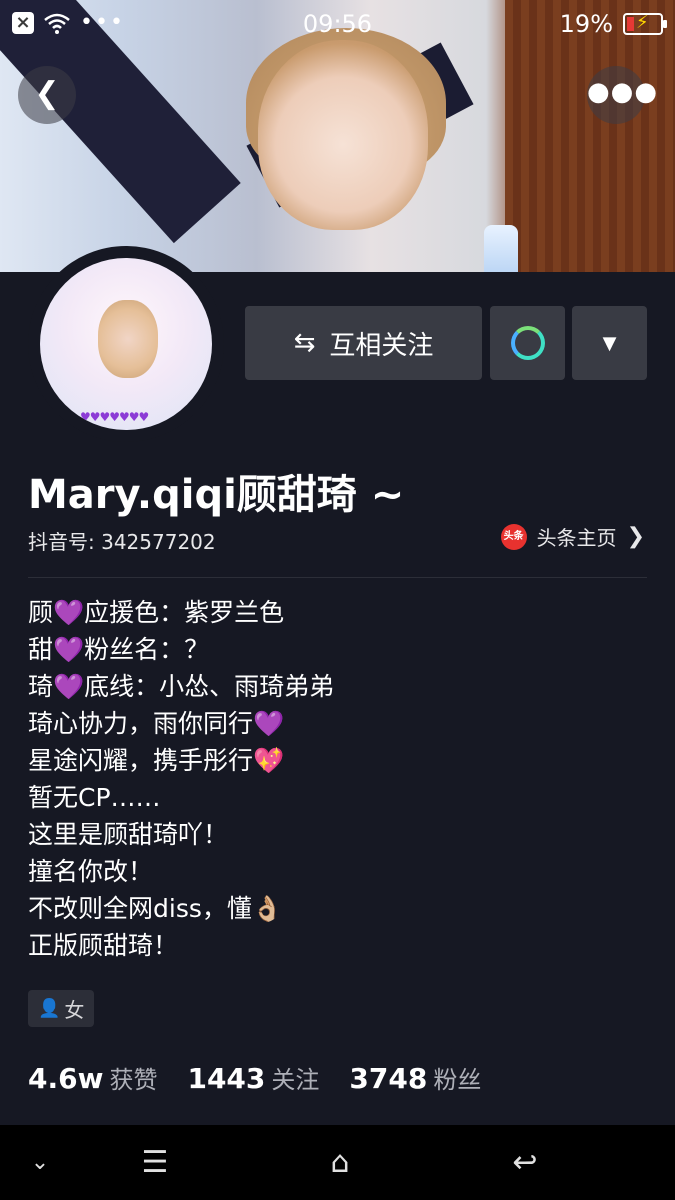  Describe the element at coordinates (61, 1008) in the screenshot. I see `gender-tag: 👤 女` at that location.